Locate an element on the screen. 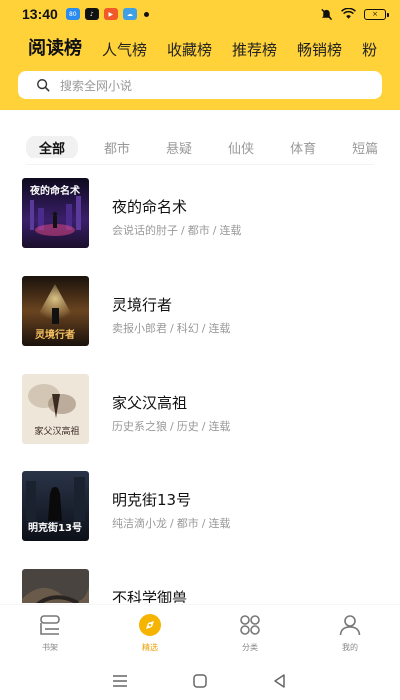  app-icon-blue: 80 is located at coordinates (72, 14).